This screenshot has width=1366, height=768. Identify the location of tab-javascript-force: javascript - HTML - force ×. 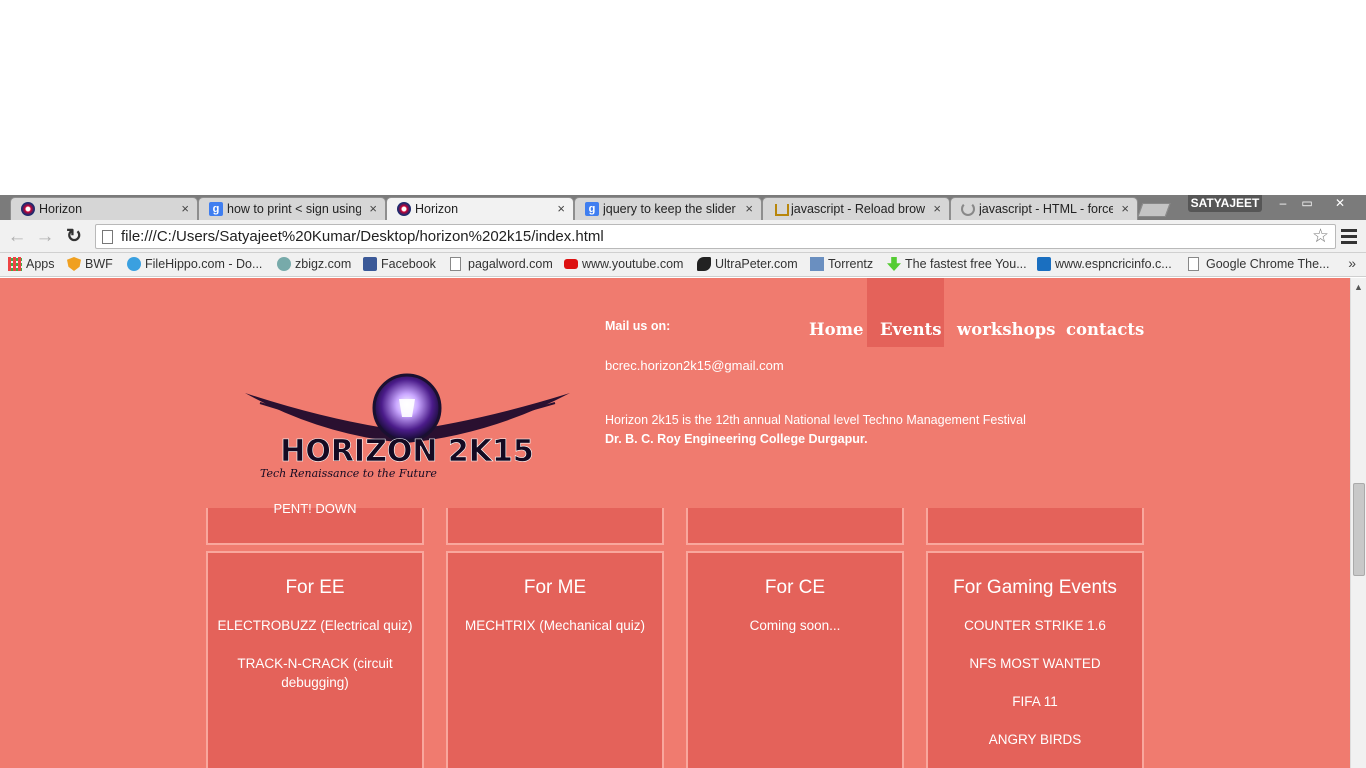
(1044, 208).